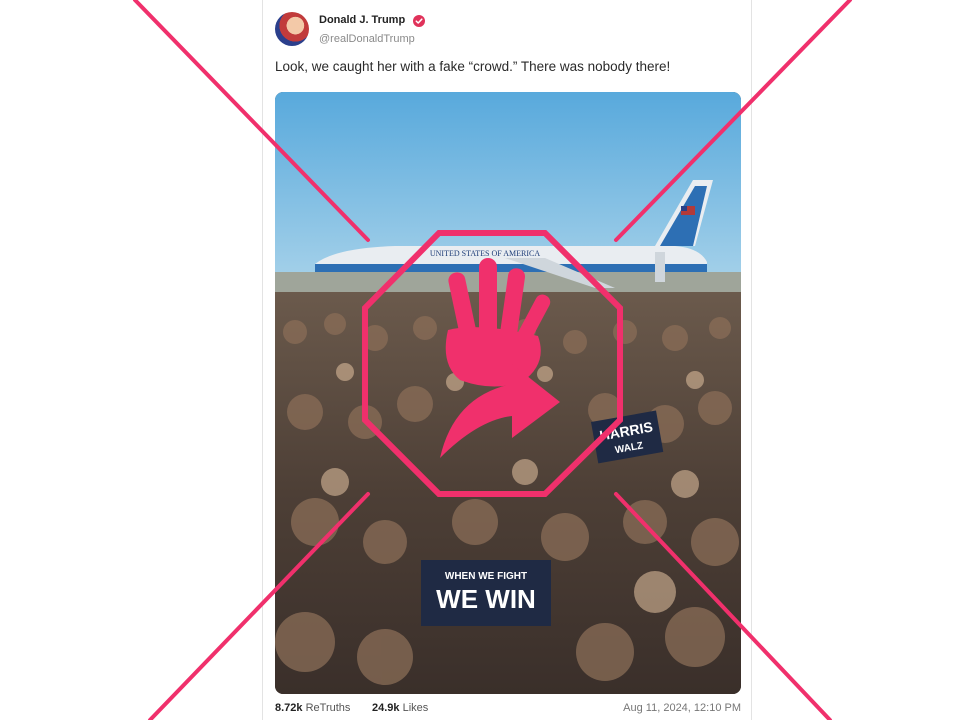  I want to click on timestamp: Aug 11, 2024, 12:10 PM, so click(682, 708).